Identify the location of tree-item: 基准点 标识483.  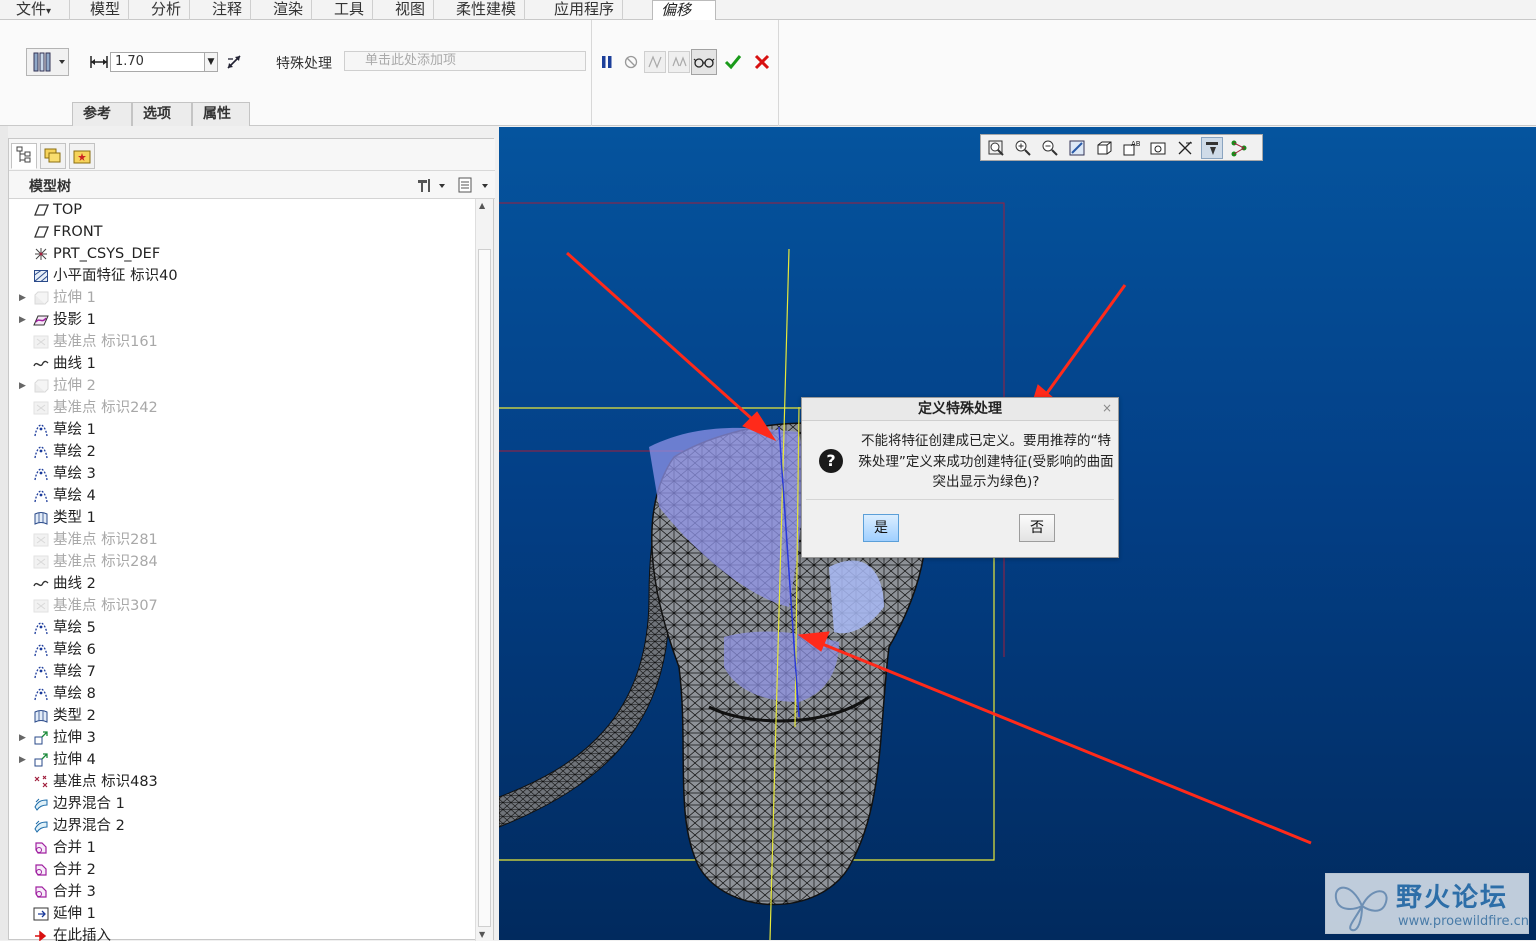
(242, 782).